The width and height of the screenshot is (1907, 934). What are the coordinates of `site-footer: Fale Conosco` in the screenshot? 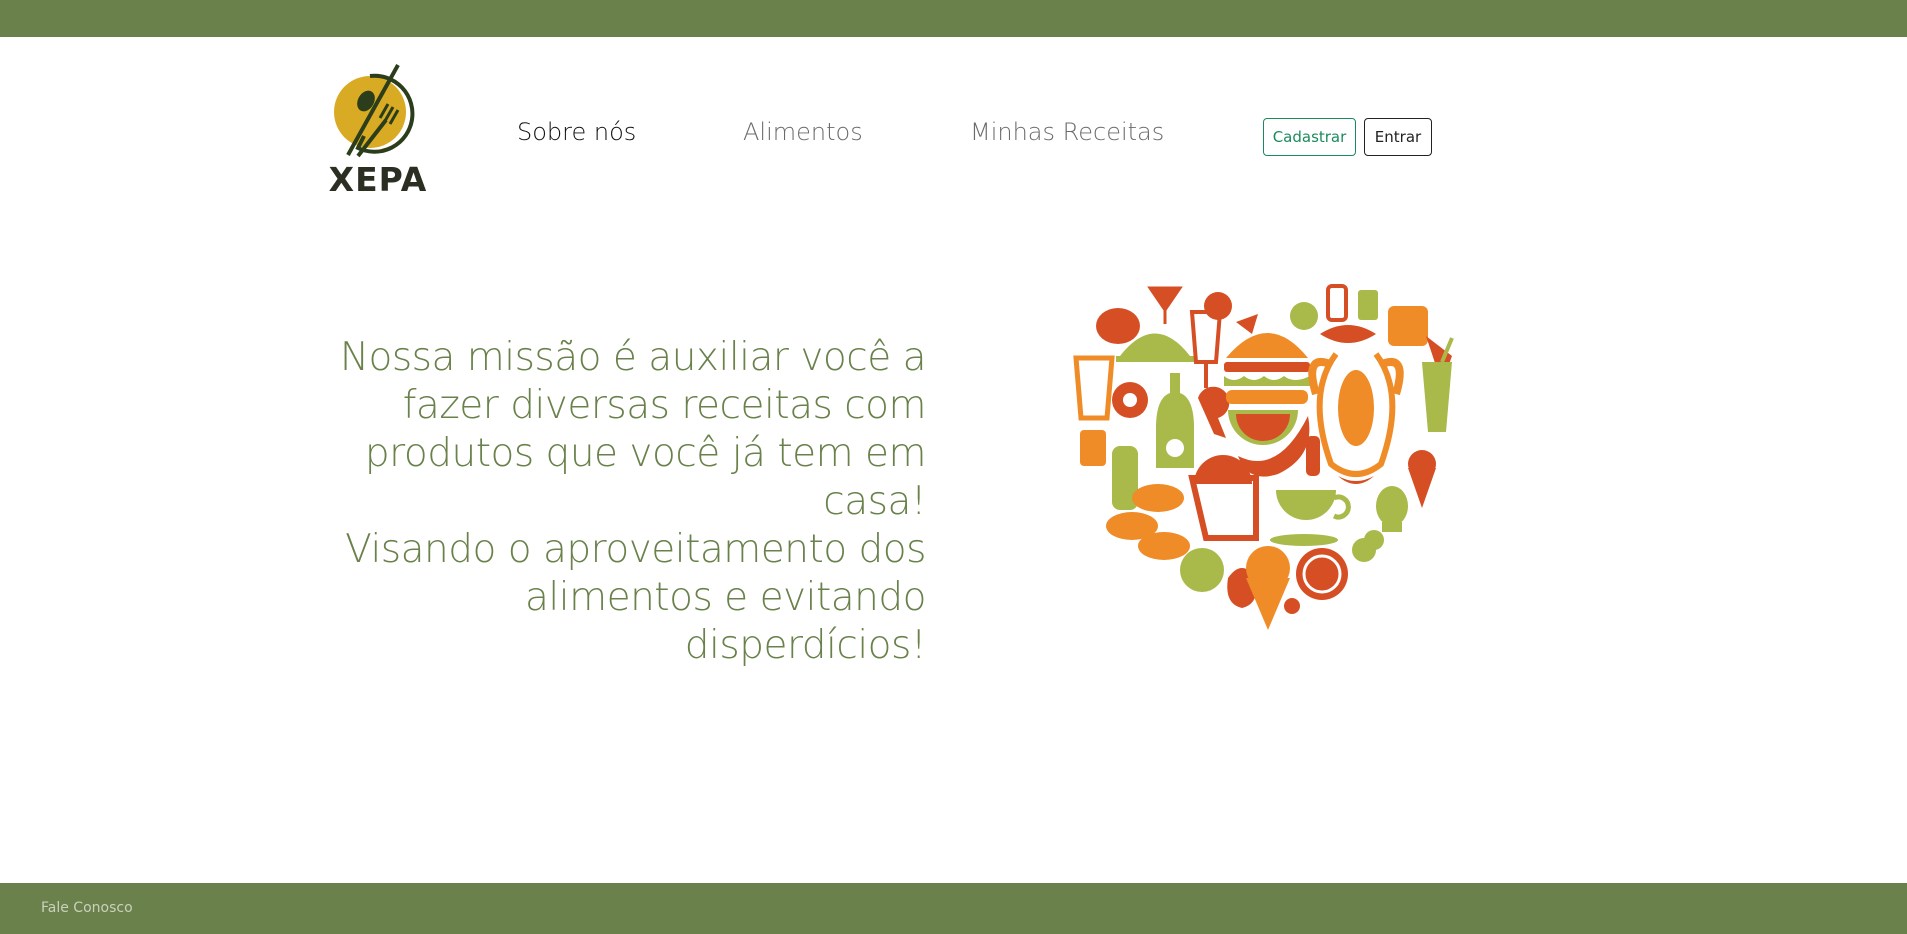 It's located at (953, 908).